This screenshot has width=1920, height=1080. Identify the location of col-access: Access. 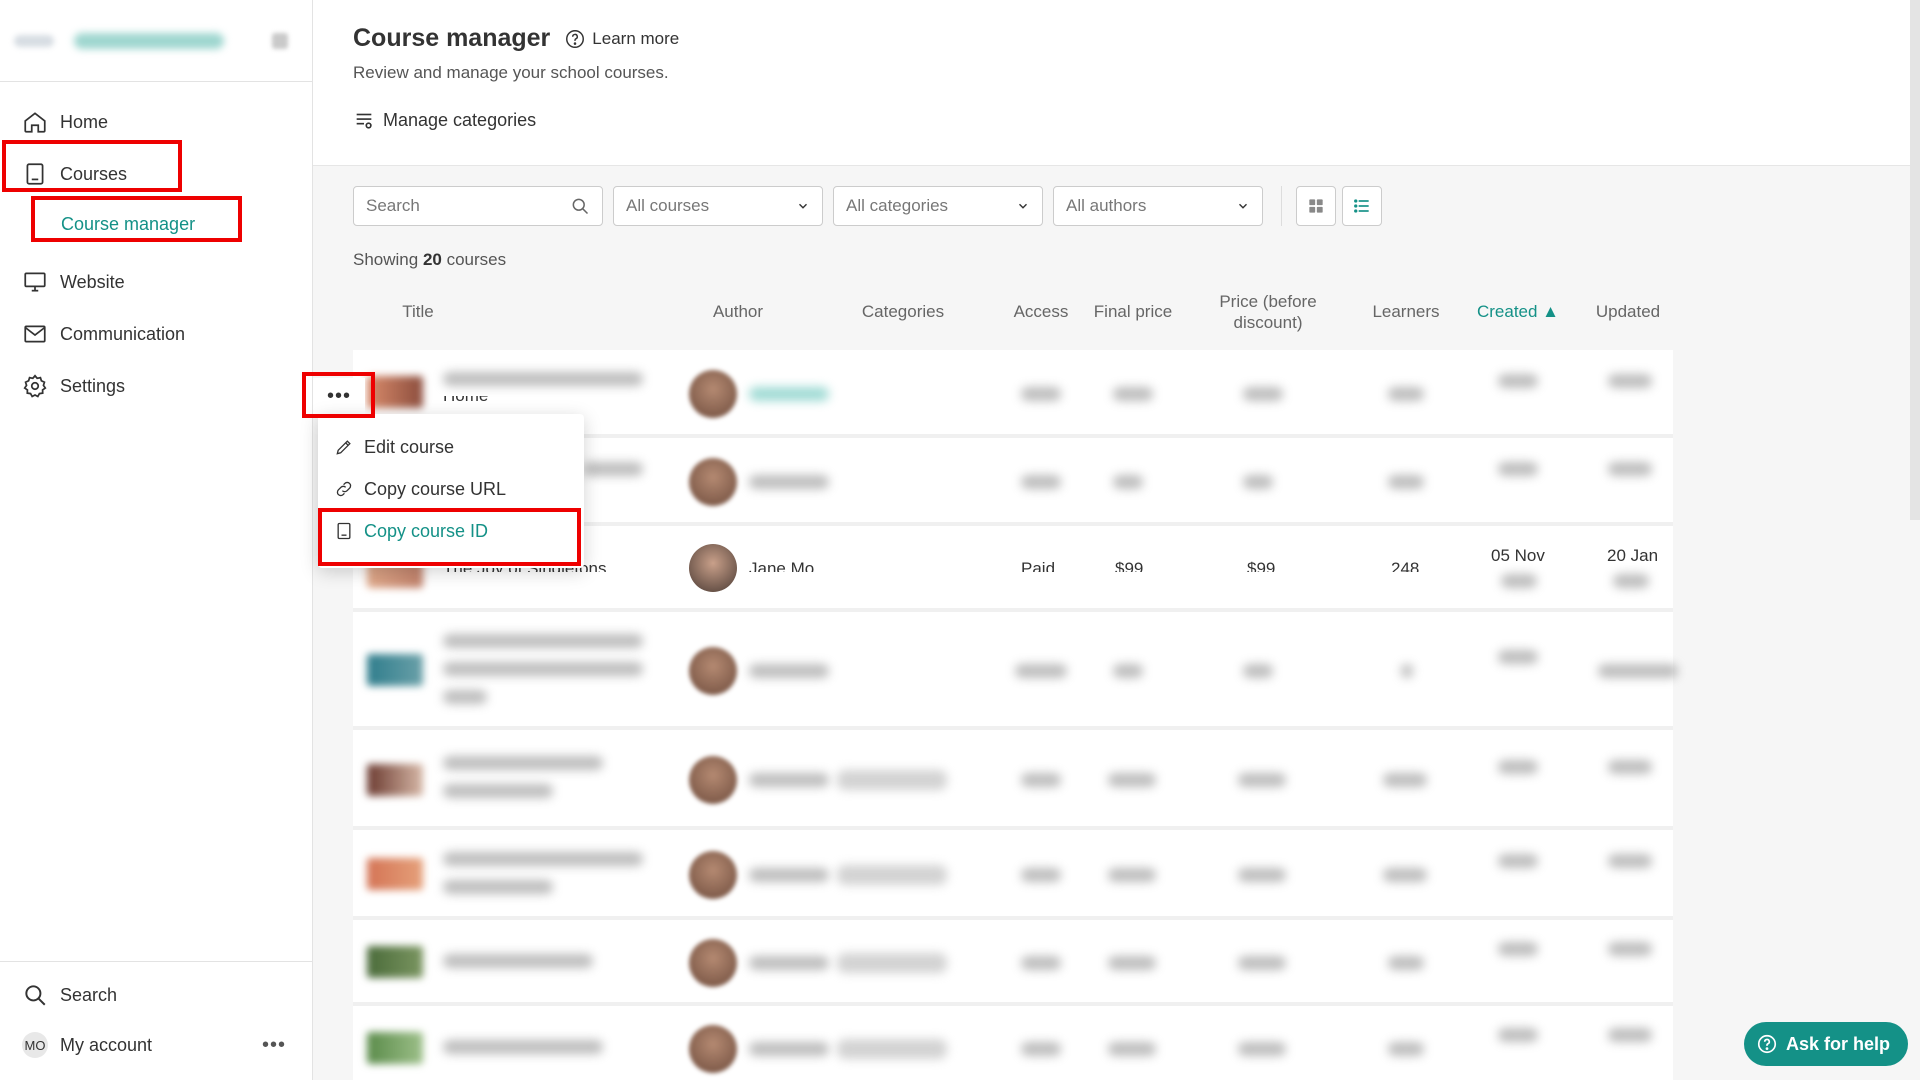
(1041, 312).